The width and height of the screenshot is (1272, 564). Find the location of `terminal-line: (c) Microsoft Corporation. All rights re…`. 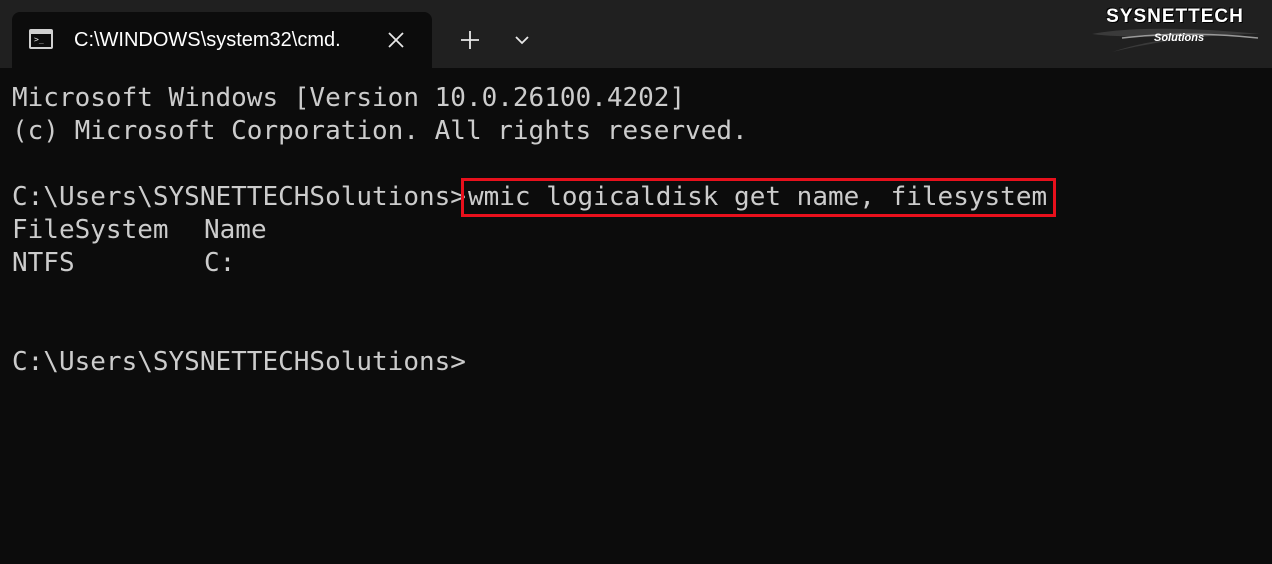

terminal-line: (c) Microsoft Corporation. All rights re… is located at coordinates (380, 131).